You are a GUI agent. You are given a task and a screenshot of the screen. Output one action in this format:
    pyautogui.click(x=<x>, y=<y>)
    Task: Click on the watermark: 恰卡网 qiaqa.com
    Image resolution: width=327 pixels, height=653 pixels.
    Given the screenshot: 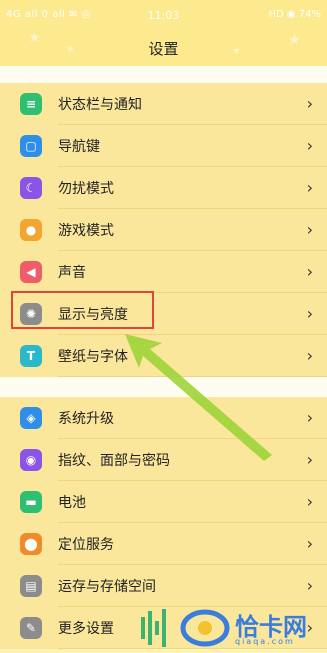 What is the action you would take?
    pyautogui.click(x=231, y=628)
    